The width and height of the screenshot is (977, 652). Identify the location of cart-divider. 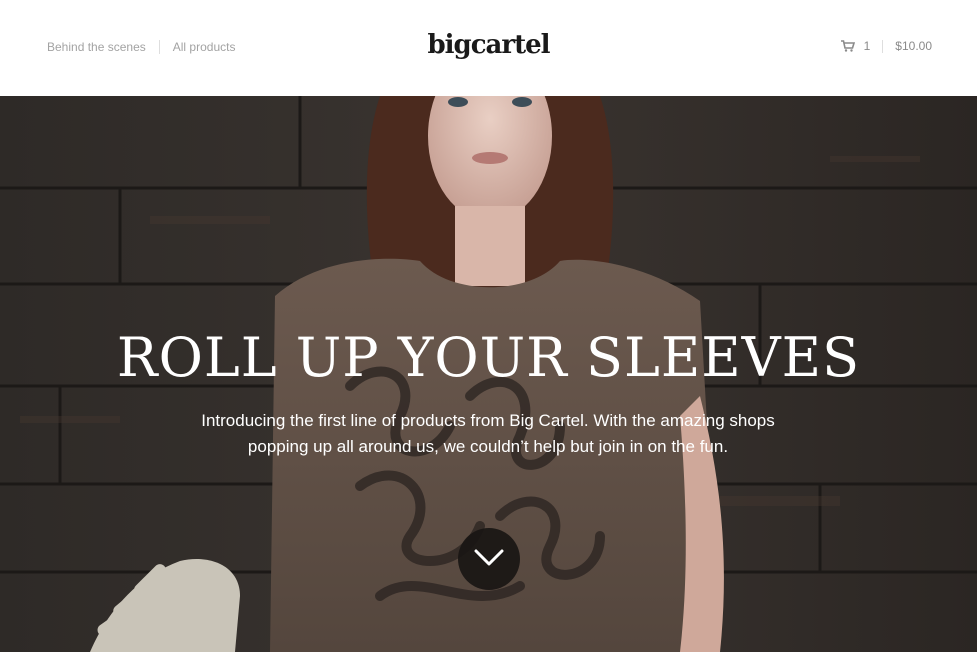
(883, 46).